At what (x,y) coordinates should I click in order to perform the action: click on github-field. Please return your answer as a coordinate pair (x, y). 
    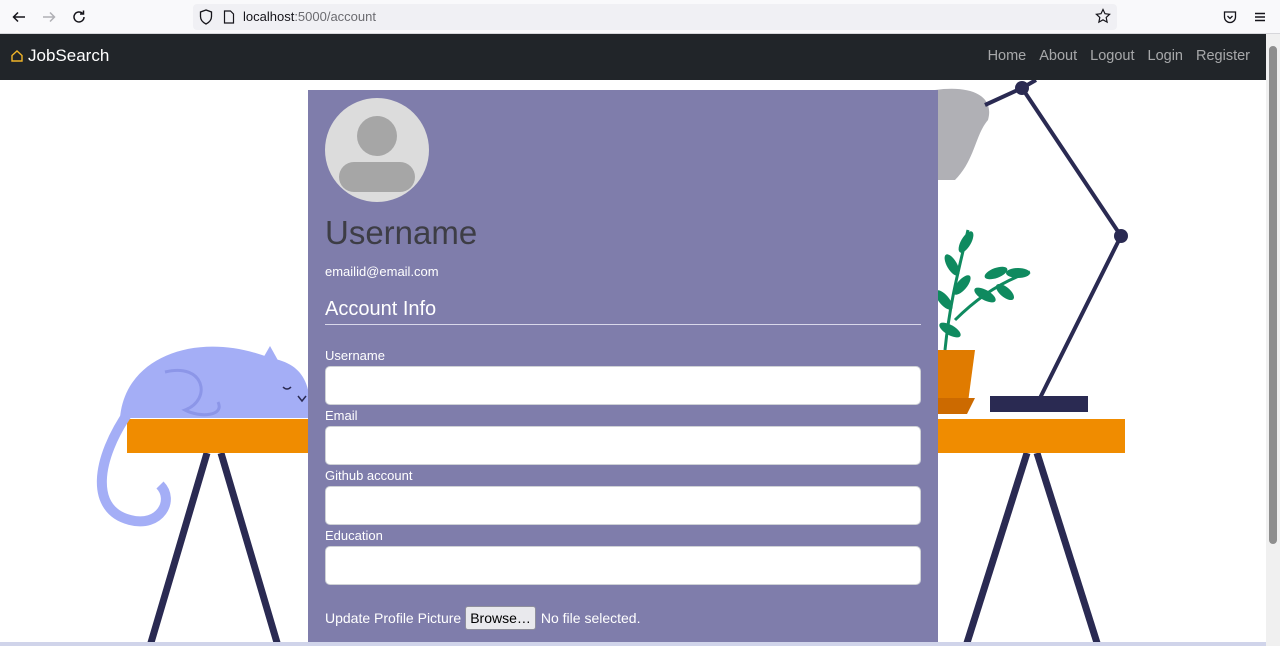
    Looking at the image, I should click on (623, 505).